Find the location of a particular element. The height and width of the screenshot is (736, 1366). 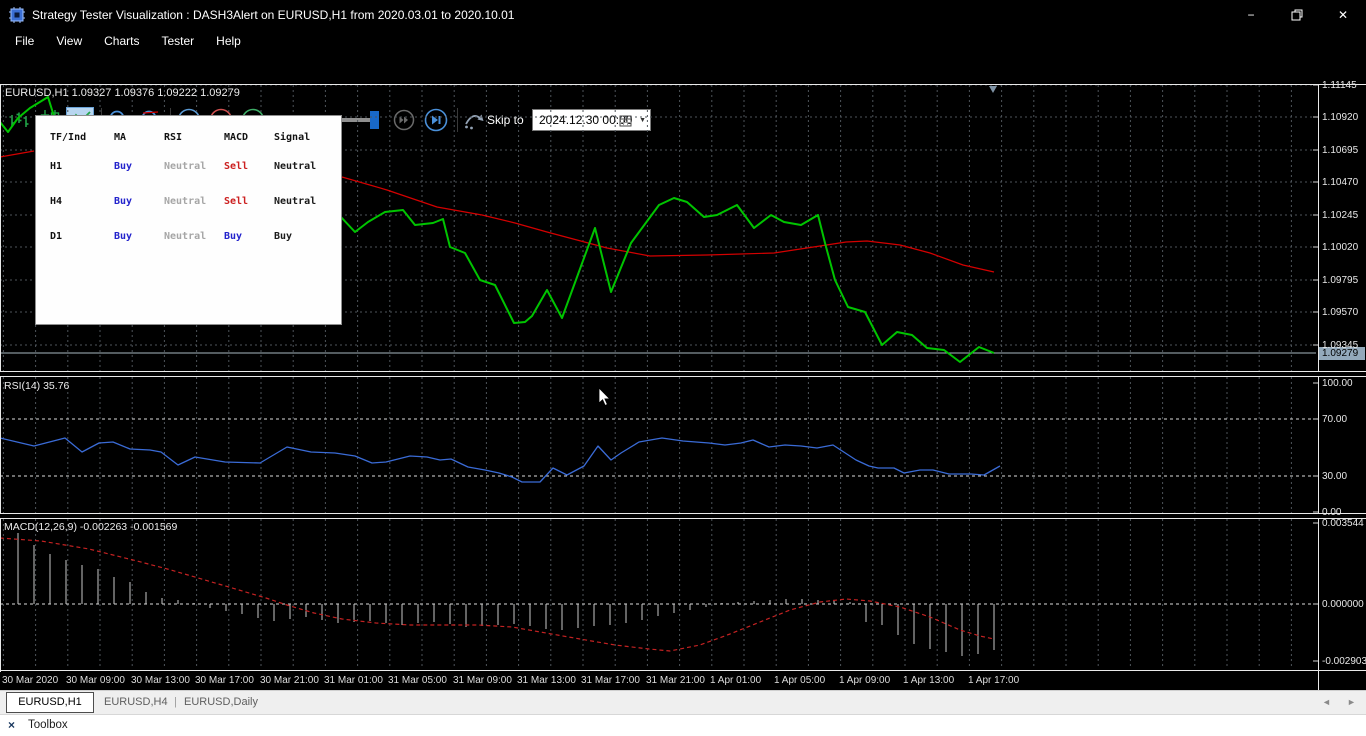

menu-item-tester: Tester is located at coordinates (177, 41).